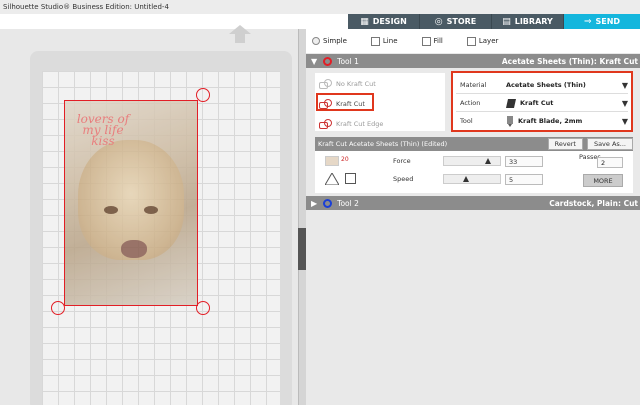 The height and width of the screenshot is (405, 640). I want to click on kraft-cut-highlight, so click(345, 102).